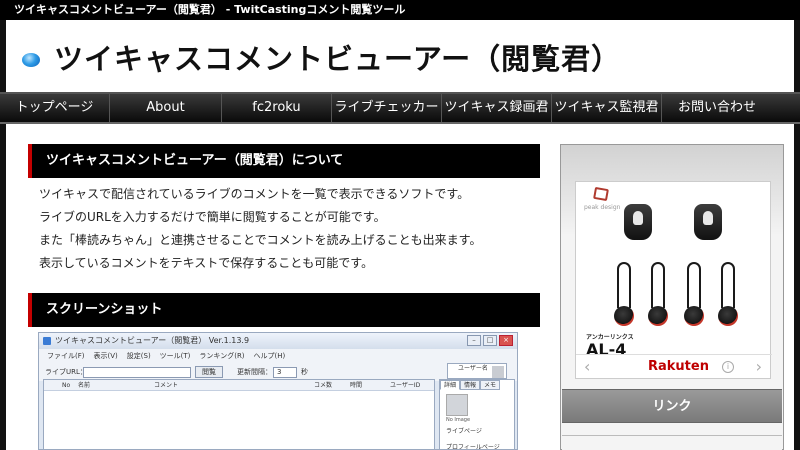 The width and height of the screenshot is (800, 450). I want to click on ad-footer: ‹ Rakuten i ›, so click(674, 367).